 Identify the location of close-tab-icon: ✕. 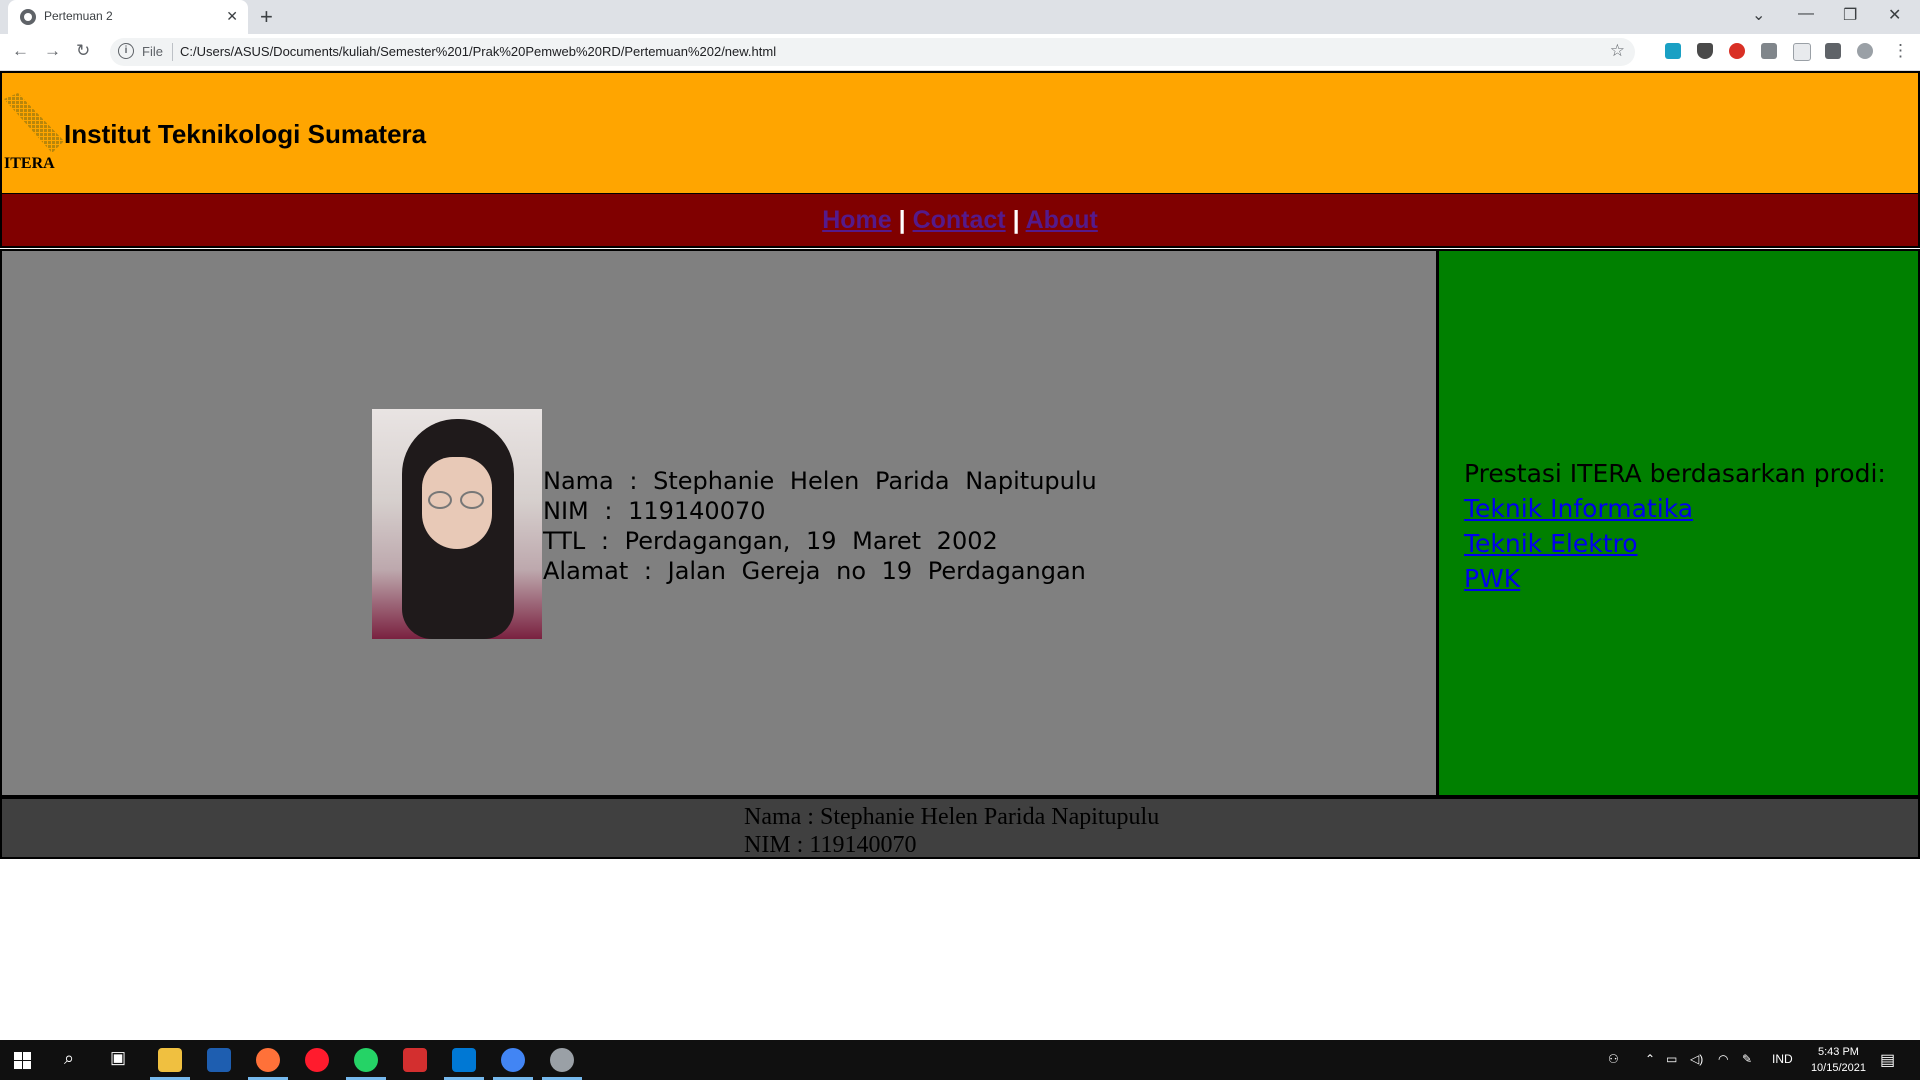
(232, 16).